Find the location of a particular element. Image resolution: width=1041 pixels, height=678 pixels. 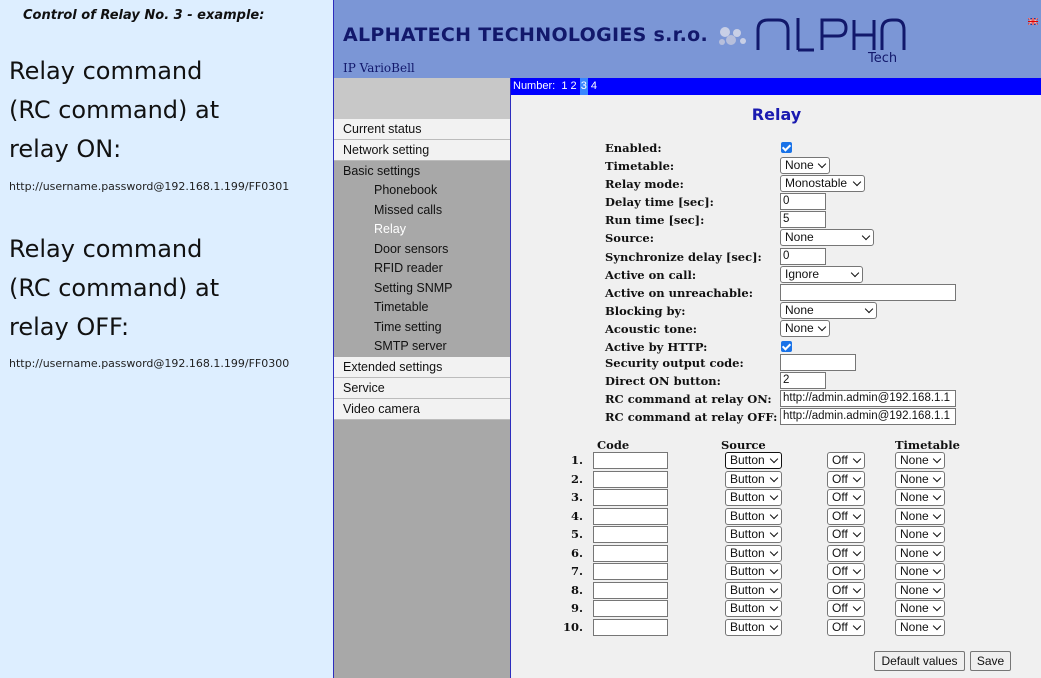

active-on-unreachable-input is located at coordinates (868, 292).